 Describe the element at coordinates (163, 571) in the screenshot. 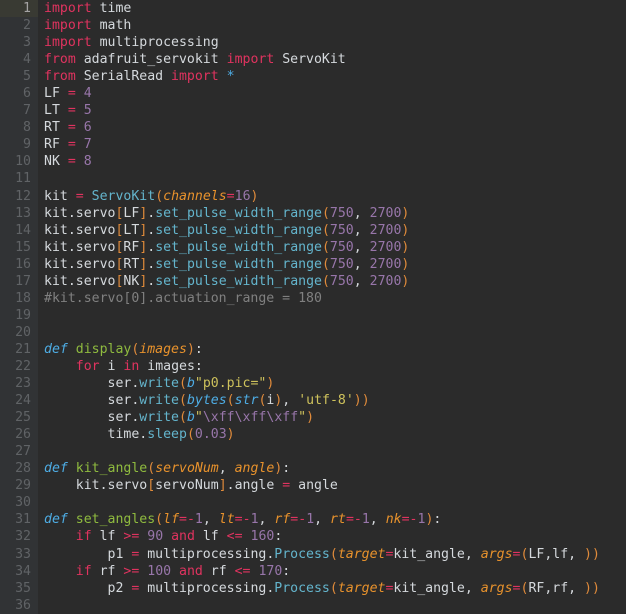

I see `code-token-num: 100` at that location.